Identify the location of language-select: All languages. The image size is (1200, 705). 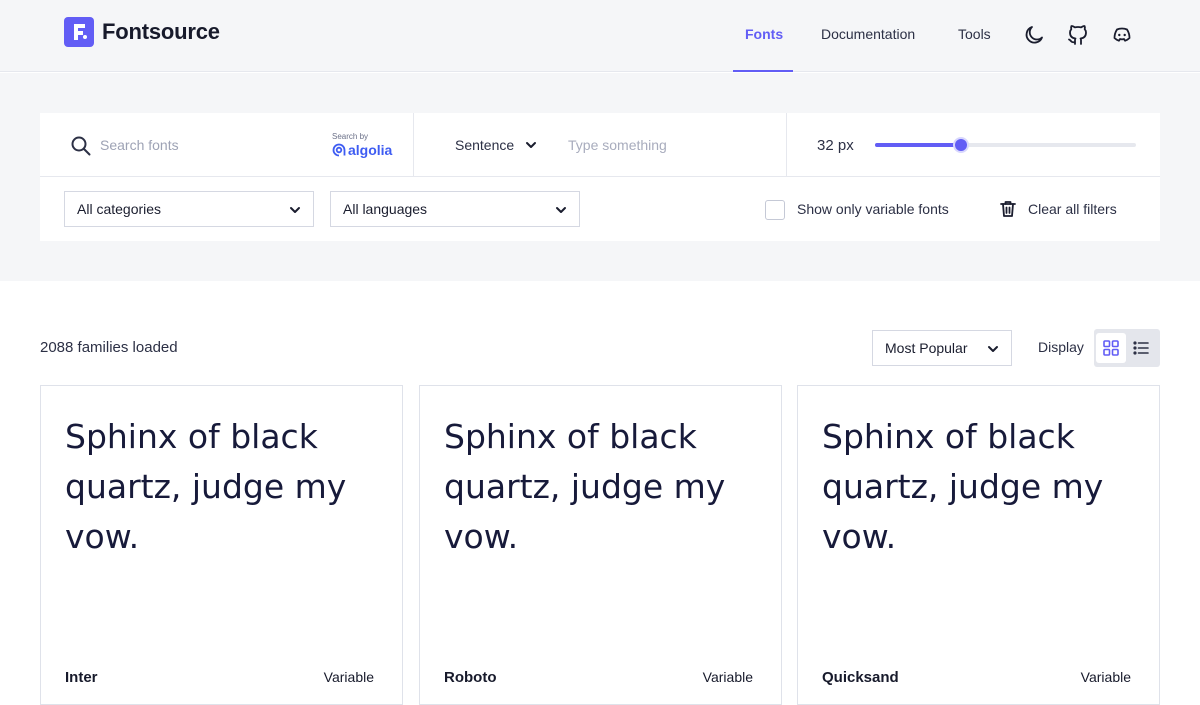
(455, 209).